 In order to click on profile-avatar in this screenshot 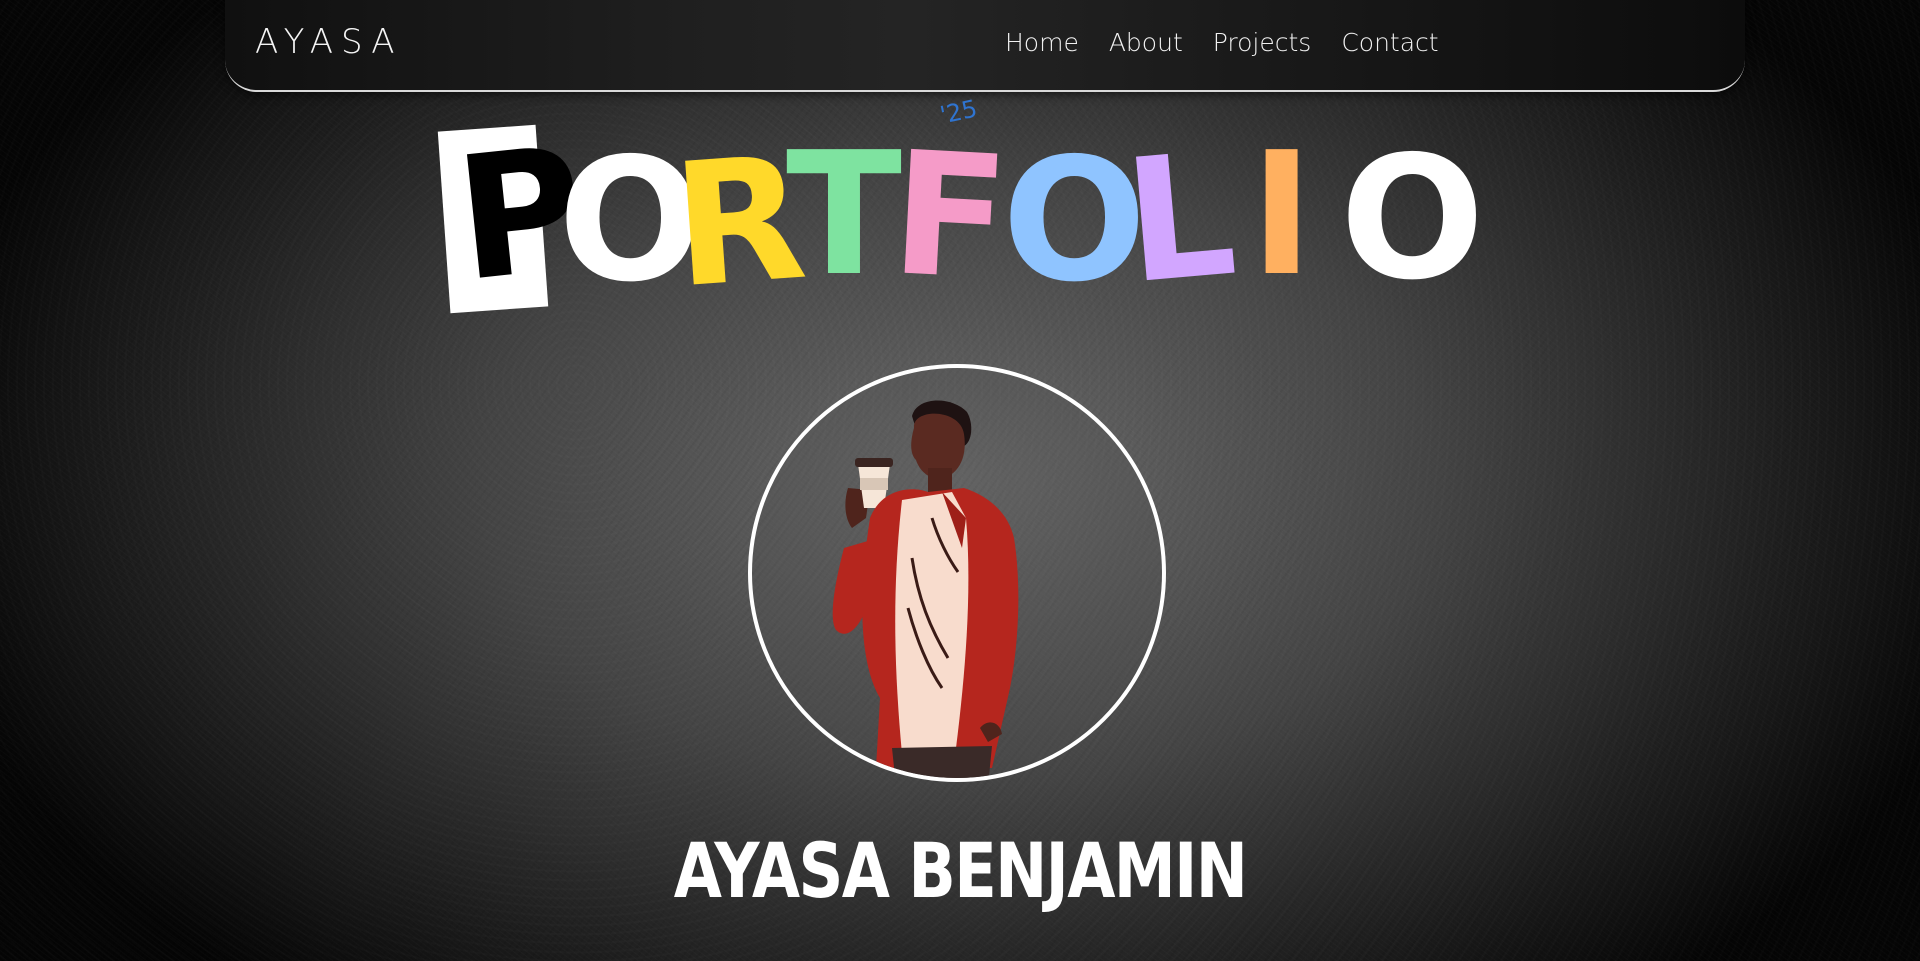, I will do `click(957, 573)`.